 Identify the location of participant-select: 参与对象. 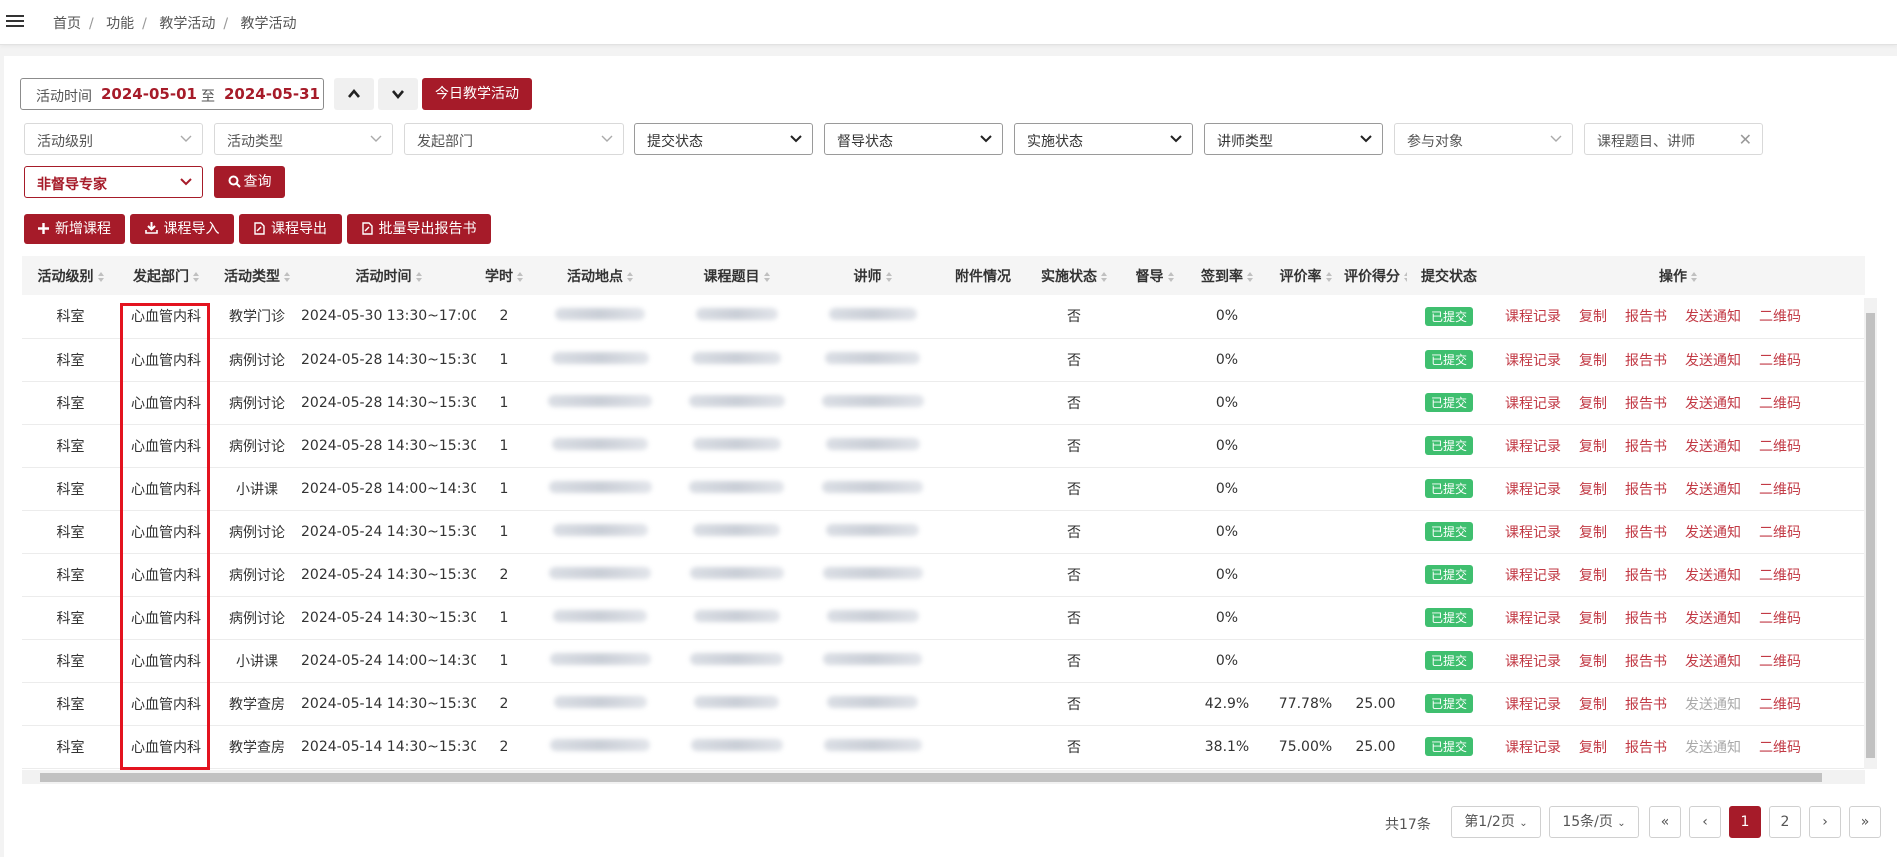
(1483, 139).